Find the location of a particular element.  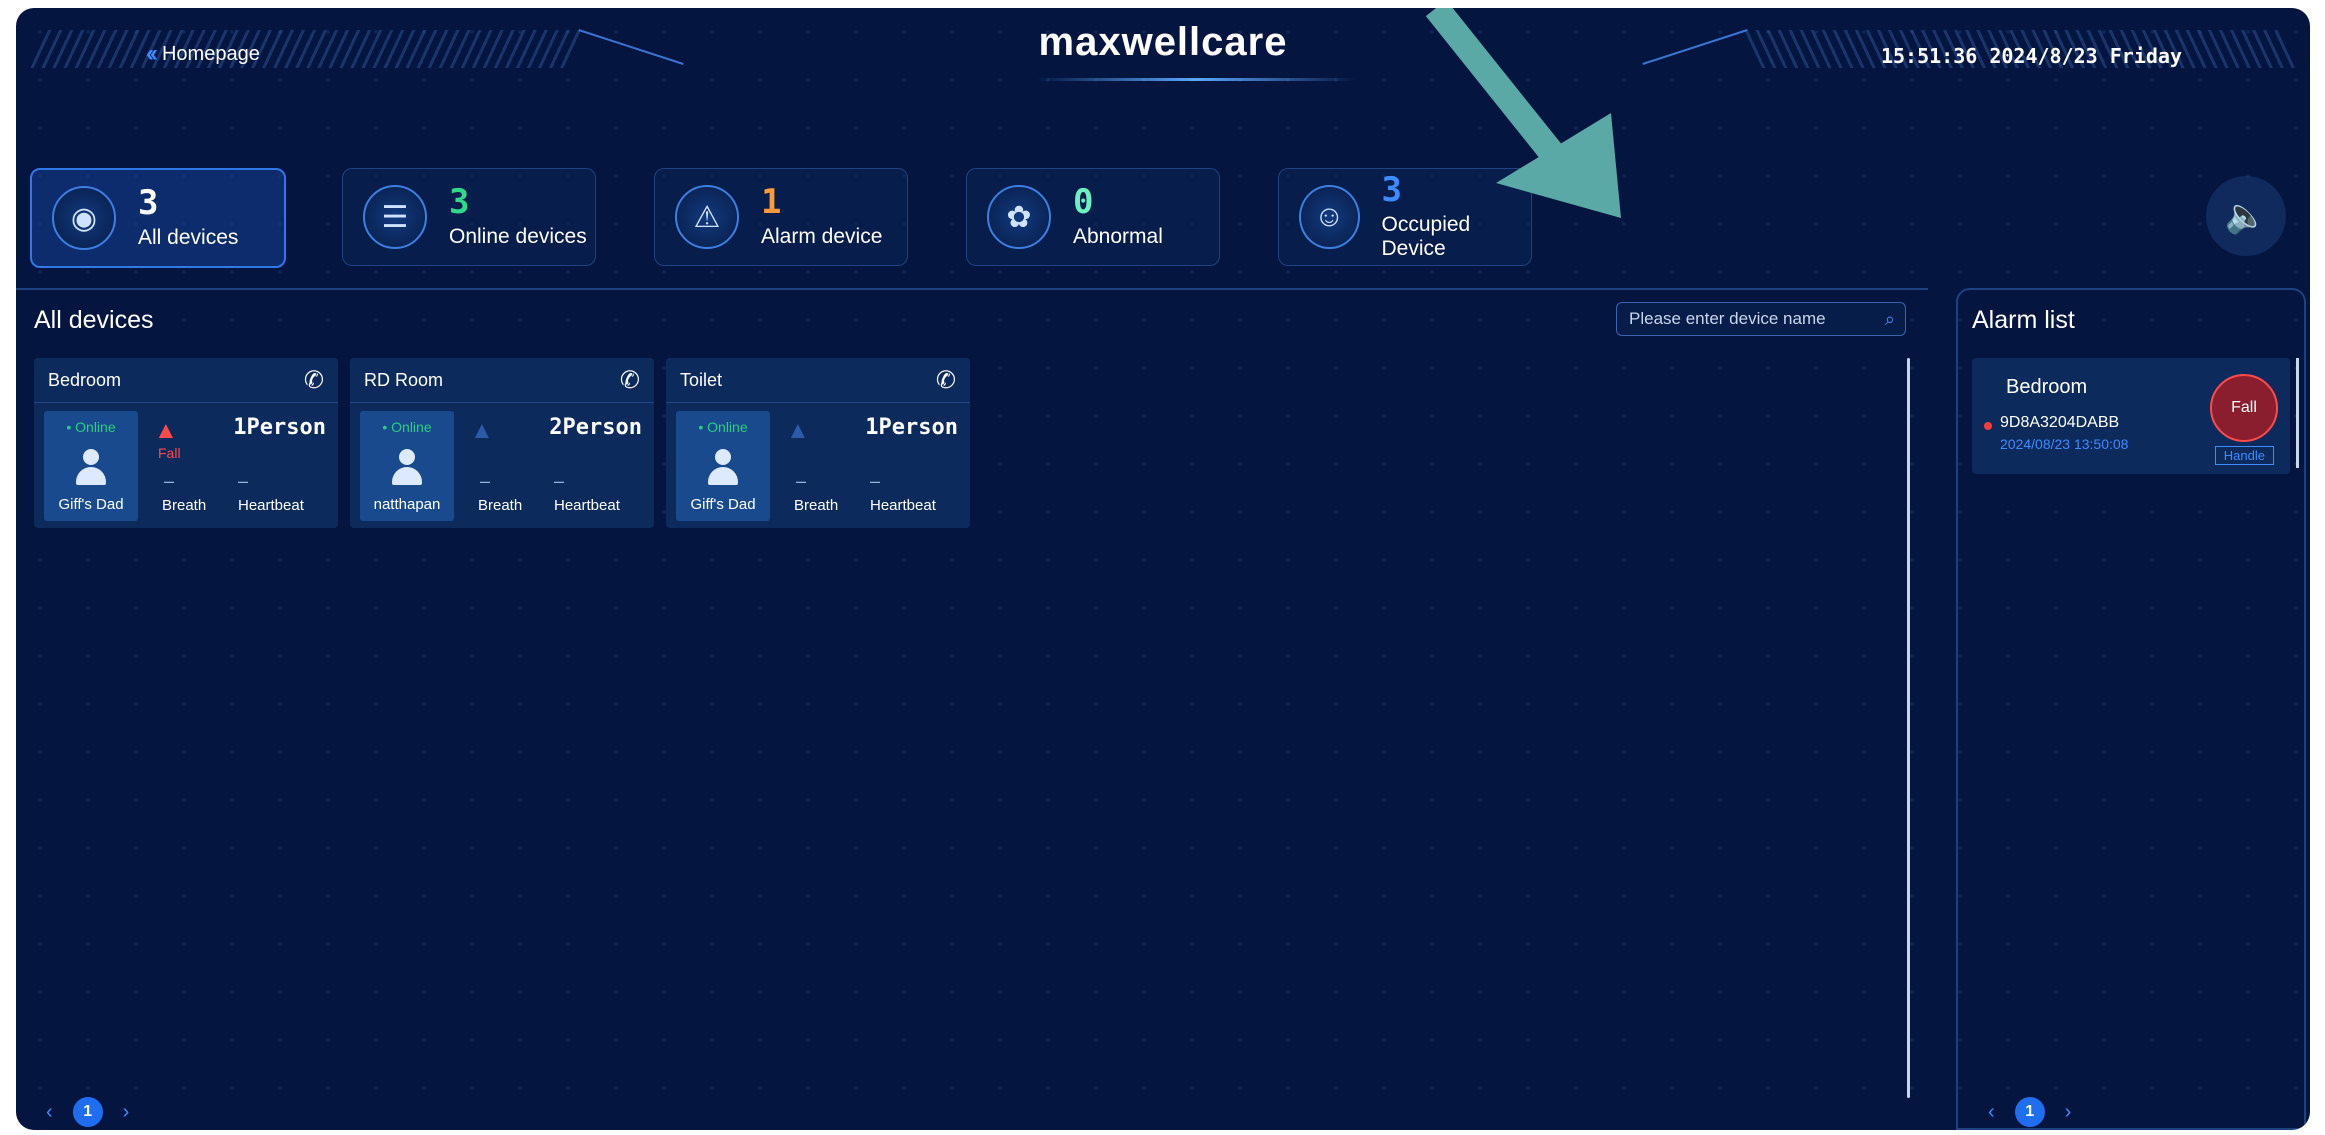

device-search: ⌕ is located at coordinates (1761, 319).